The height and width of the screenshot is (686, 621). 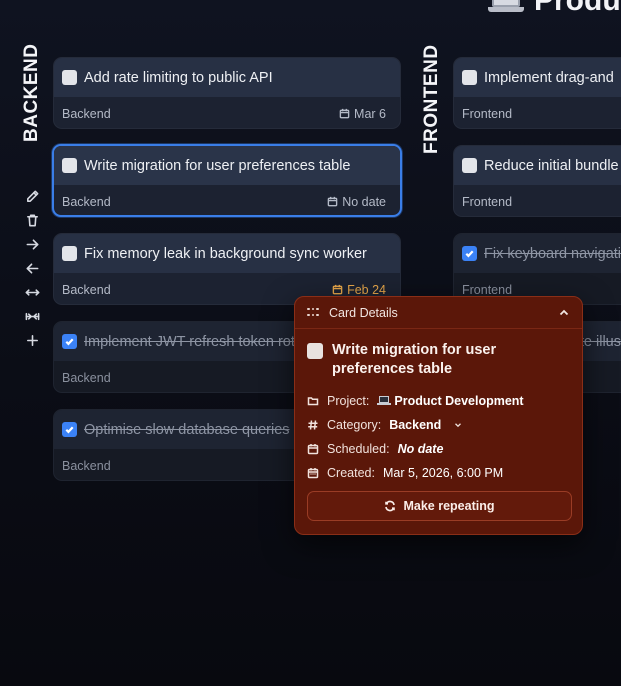 I want to click on arrow-right-icon, so click(x=32, y=244).